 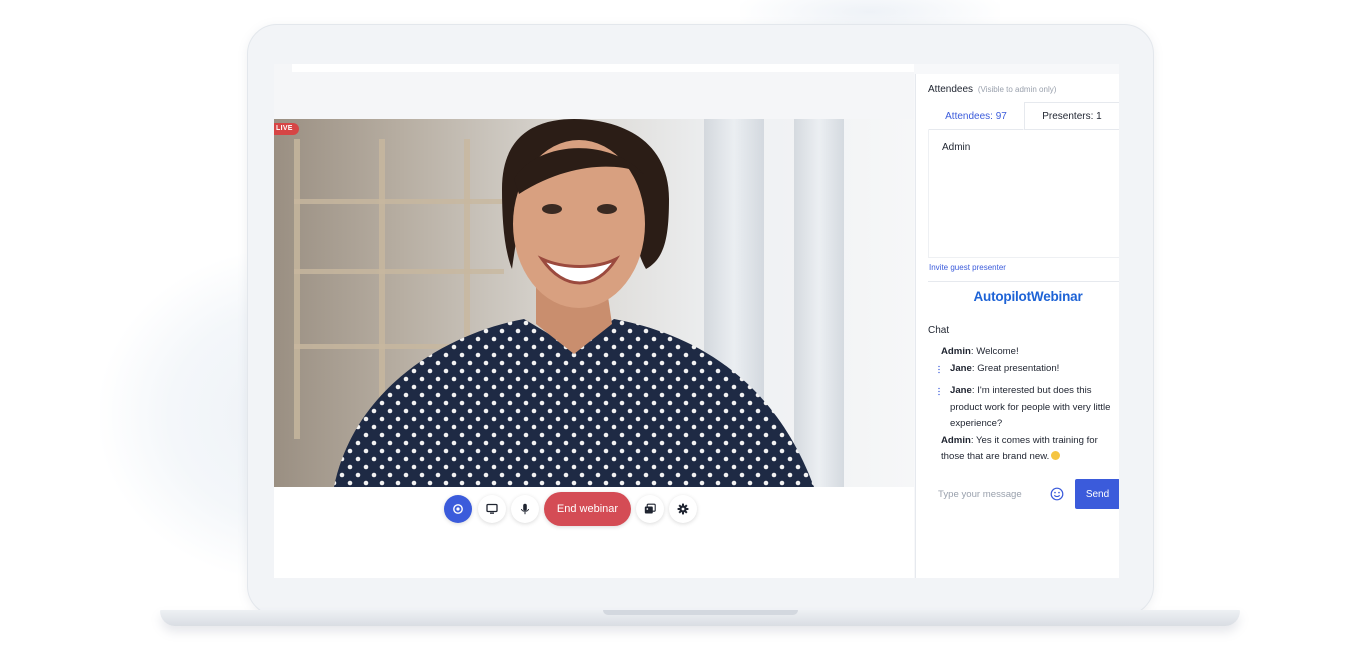 I want to click on chat-message-text: Great presentation!, so click(x=1018, y=368).